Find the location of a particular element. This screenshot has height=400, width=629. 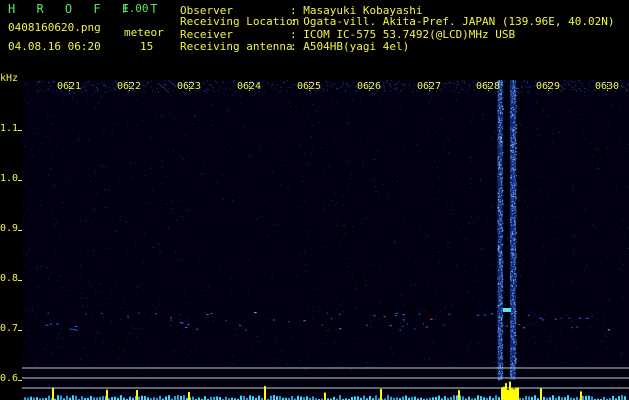

freq-unit-label: kHz is located at coordinates (9, 78).